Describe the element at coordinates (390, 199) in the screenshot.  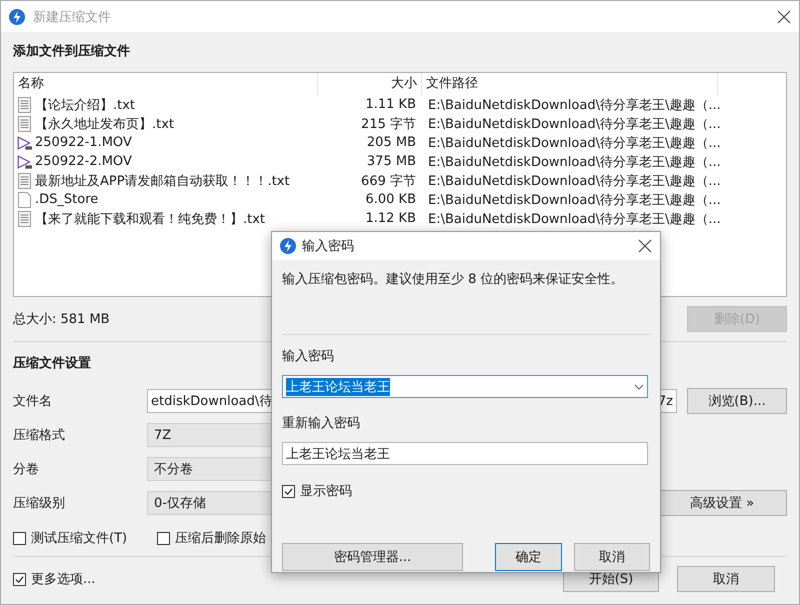
I see `file-size: 6.00 KB` at that location.